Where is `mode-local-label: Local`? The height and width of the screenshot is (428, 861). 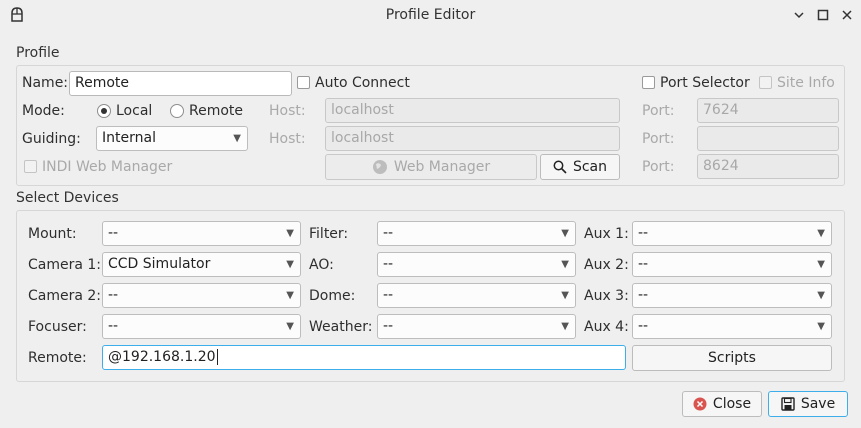
mode-local-label: Local is located at coordinates (134, 111).